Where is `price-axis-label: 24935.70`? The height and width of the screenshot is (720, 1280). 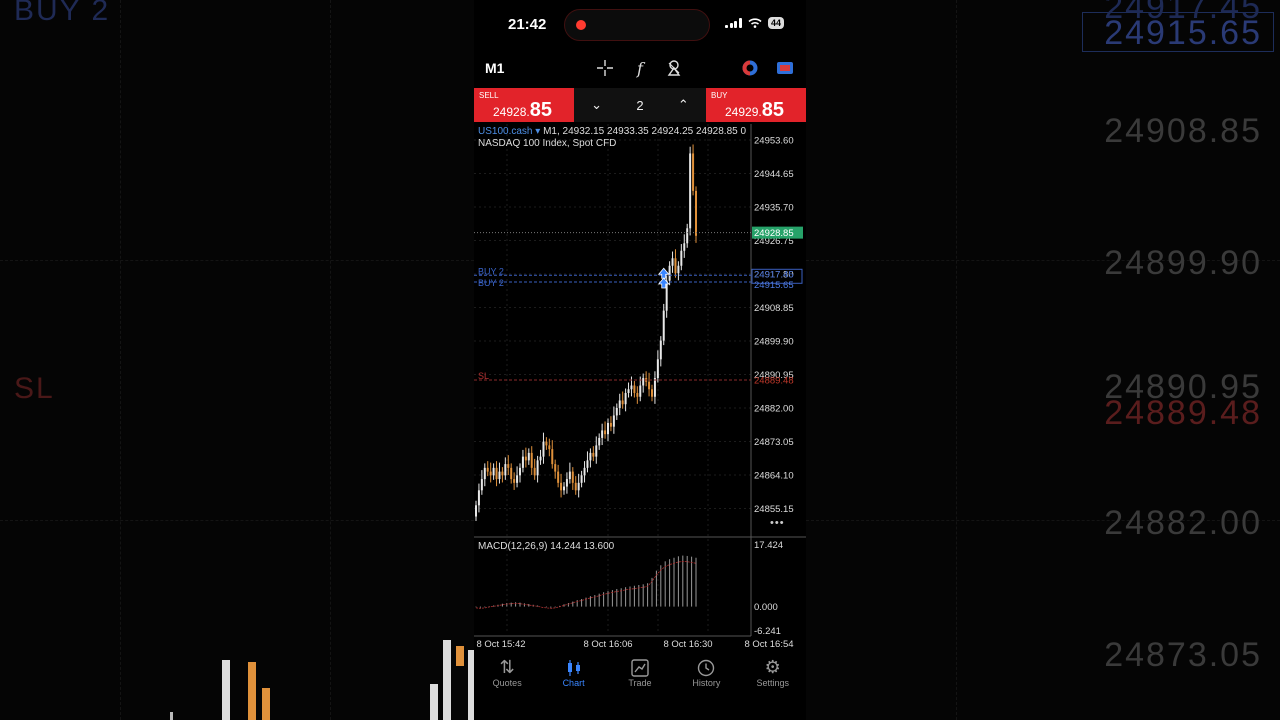
price-axis-label: 24935.70 is located at coordinates (774, 207).